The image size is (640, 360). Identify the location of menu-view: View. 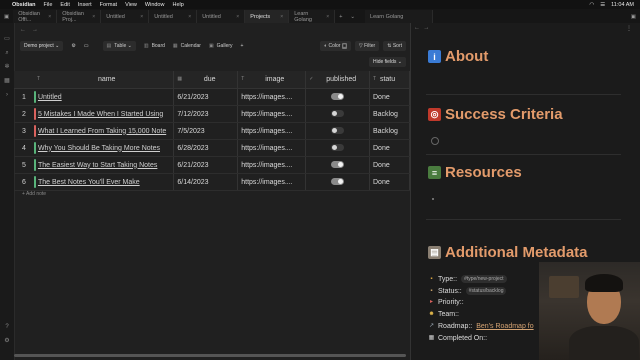
(131, 5).